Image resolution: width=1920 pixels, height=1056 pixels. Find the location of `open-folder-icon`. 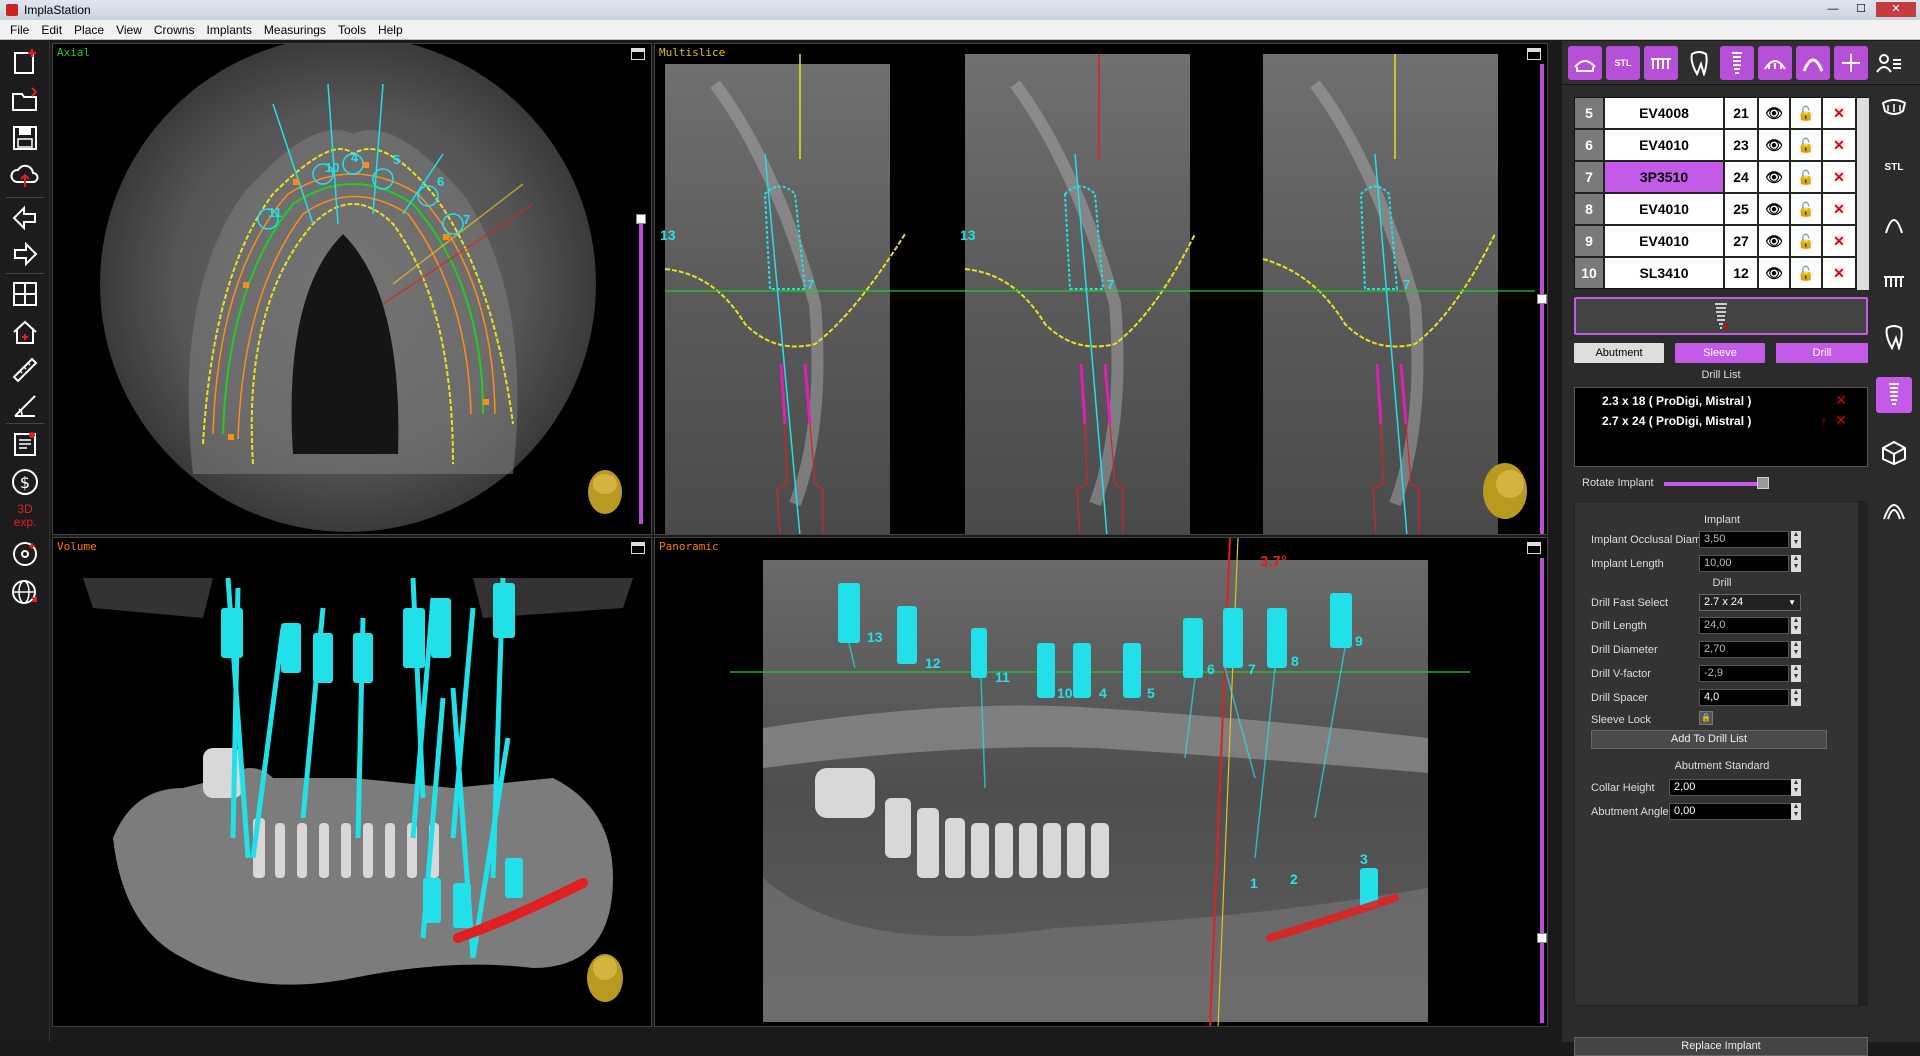

open-folder-icon is located at coordinates (25, 100).